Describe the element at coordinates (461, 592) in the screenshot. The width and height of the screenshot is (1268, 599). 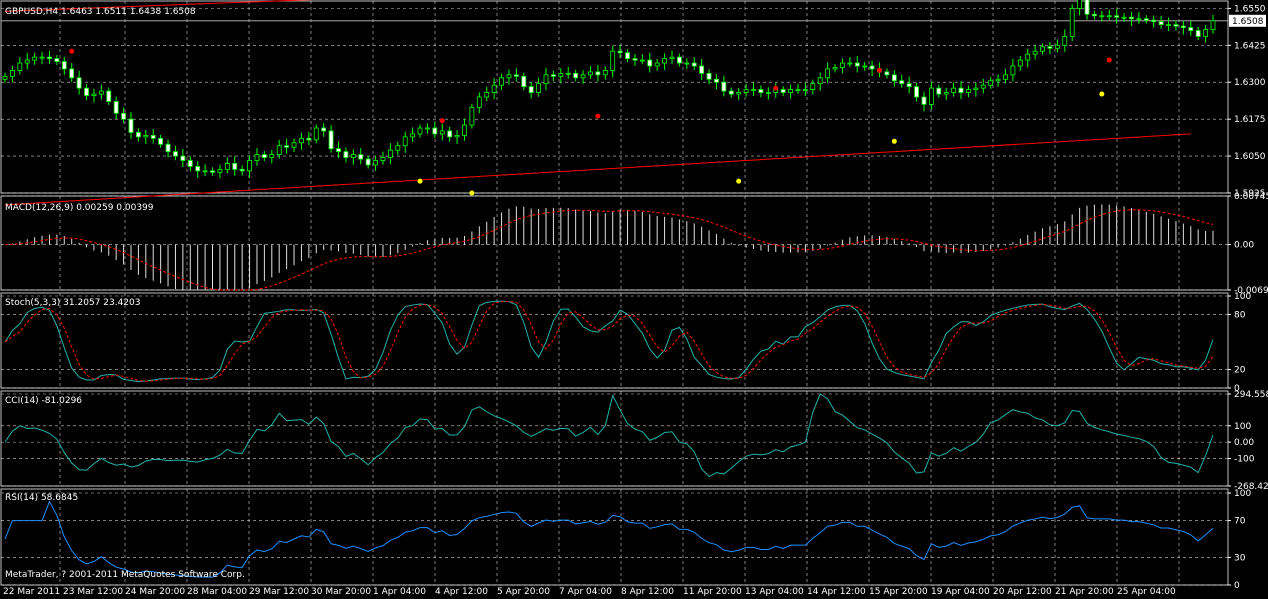
I see `x-tick-label: 4 Apr 12:00` at that location.